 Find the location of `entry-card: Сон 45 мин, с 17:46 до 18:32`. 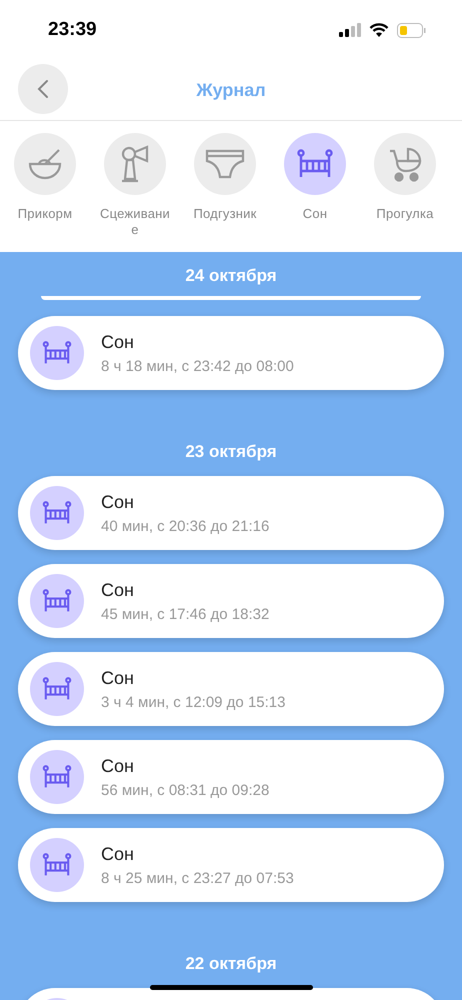

entry-card: Сон 45 мин, с 17:46 до 18:32 is located at coordinates (231, 601).